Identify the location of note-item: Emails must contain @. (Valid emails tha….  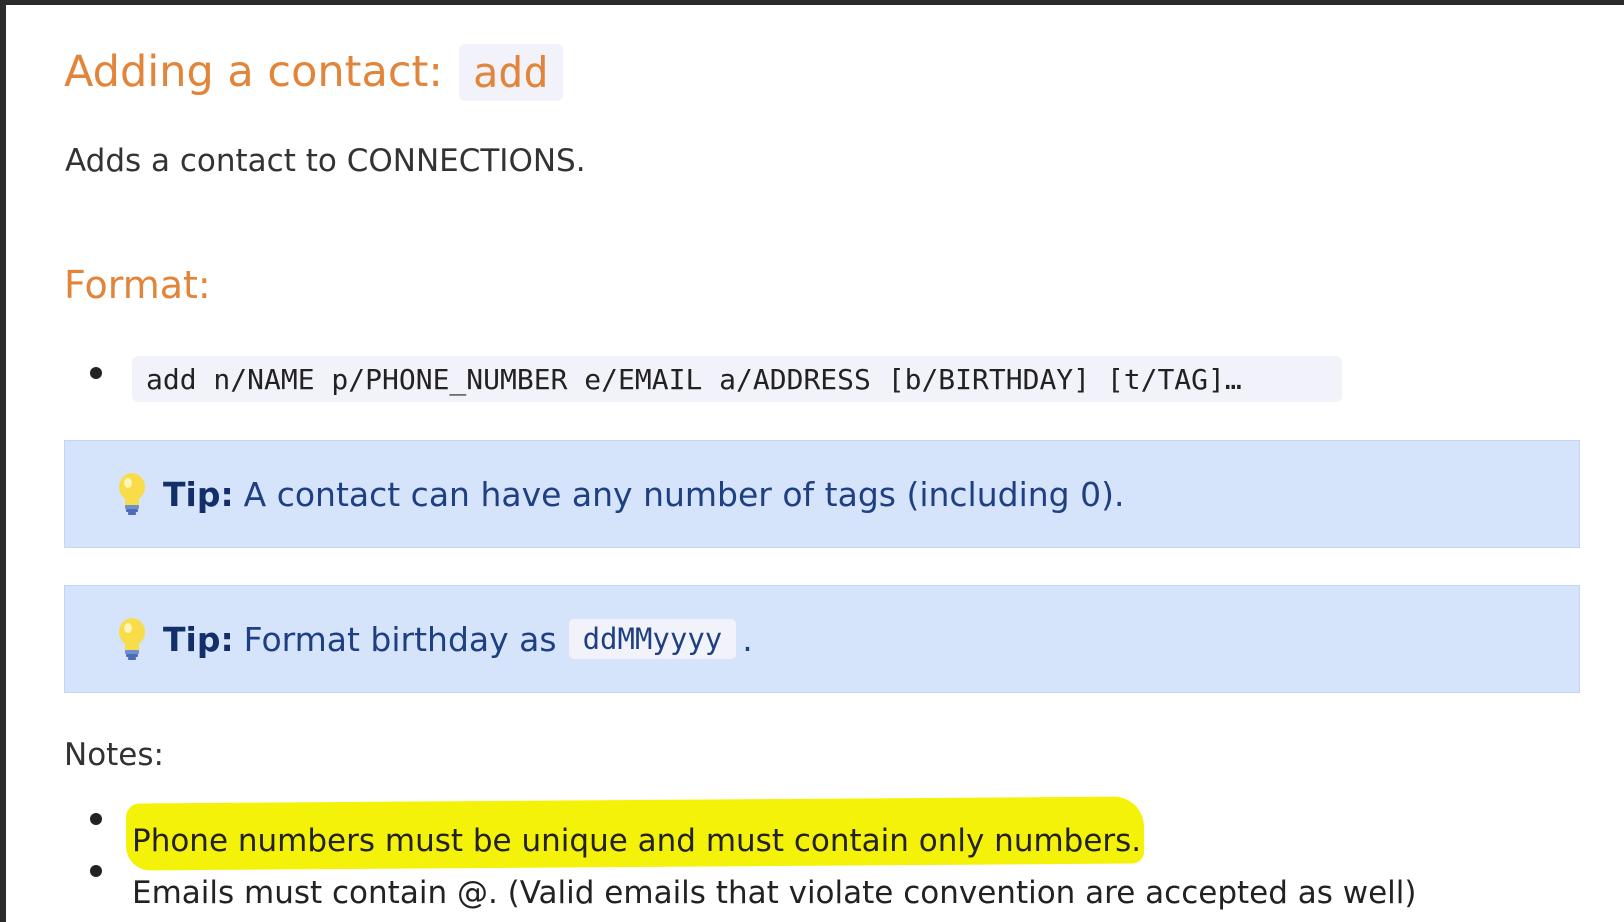
(774, 893).